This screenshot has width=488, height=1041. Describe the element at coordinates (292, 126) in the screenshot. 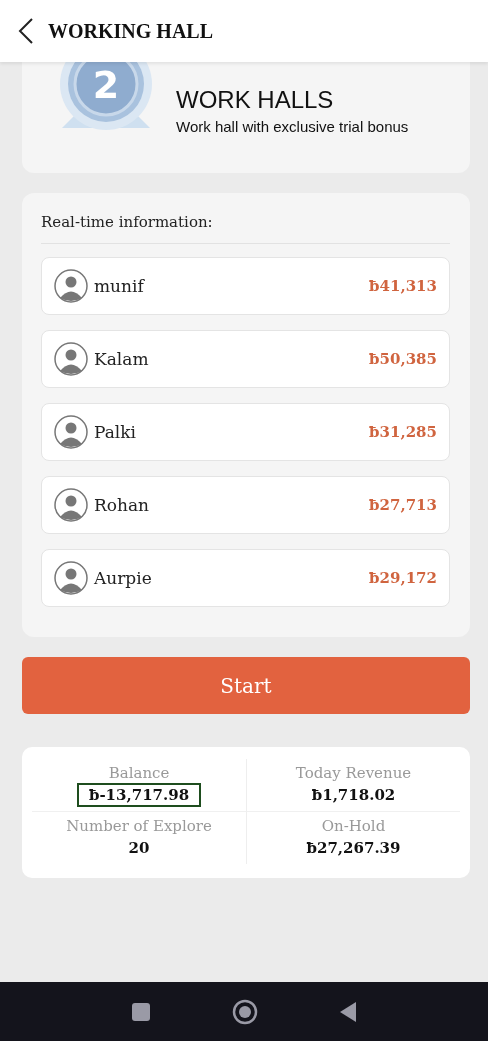

I see `hall-subtitle: Work hall with exclusive trial bonus` at that location.